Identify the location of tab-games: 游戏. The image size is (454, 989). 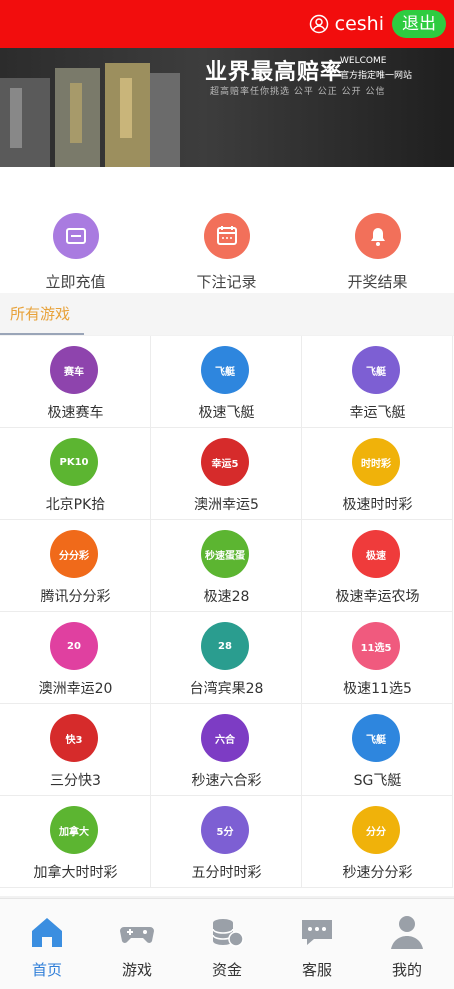
(137, 944).